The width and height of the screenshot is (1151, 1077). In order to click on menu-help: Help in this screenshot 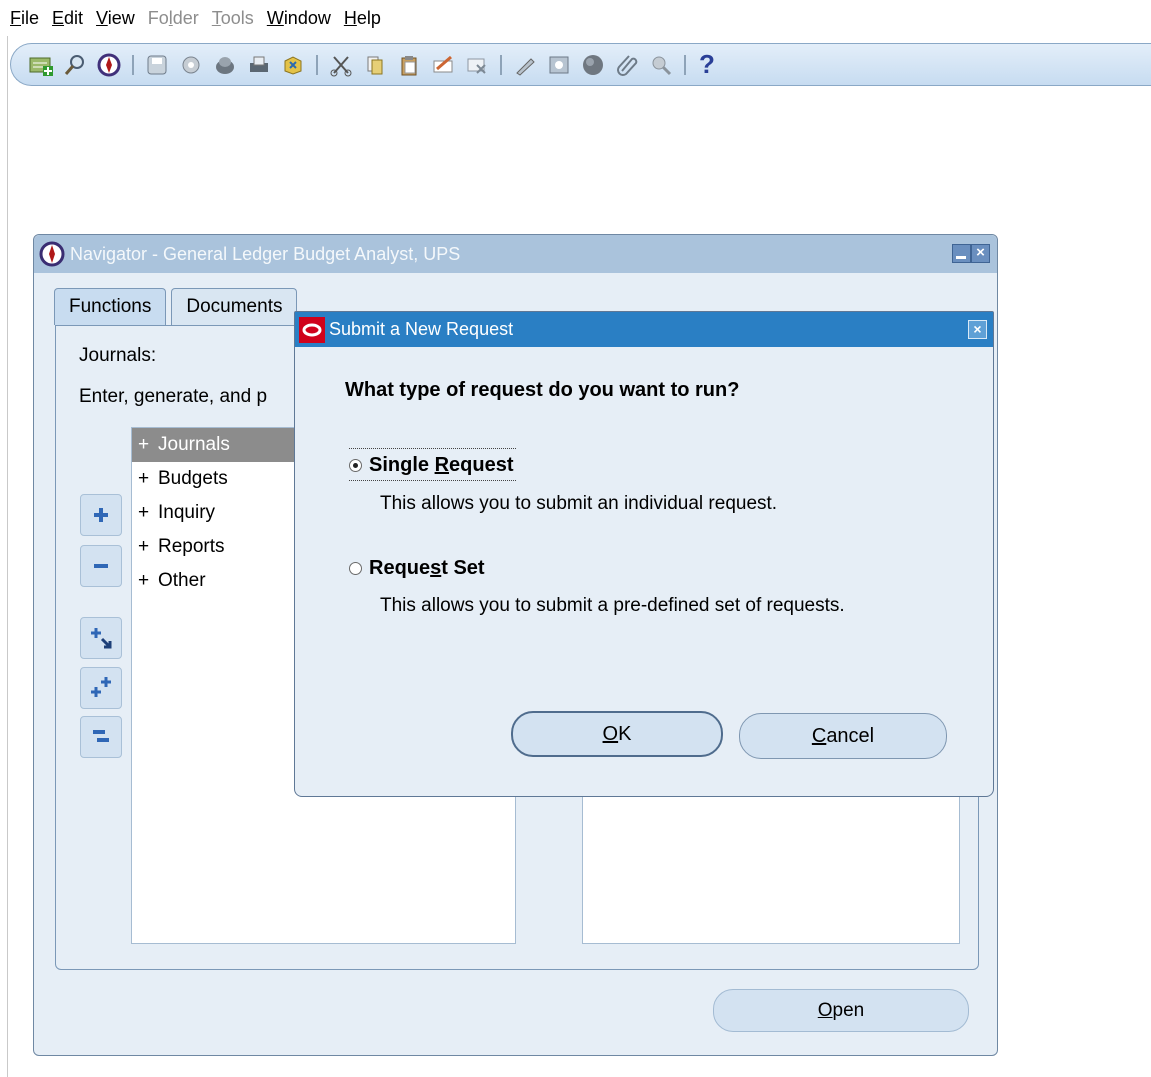, I will do `click(363, 18)`.